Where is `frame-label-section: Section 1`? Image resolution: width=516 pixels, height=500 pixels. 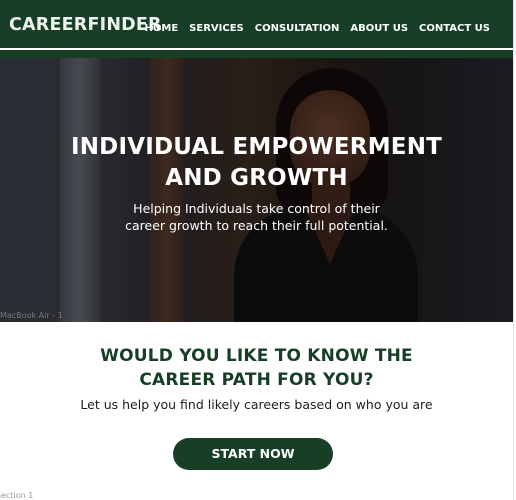 frame-label-section: Section 1 is located at coordinates (17, 495).